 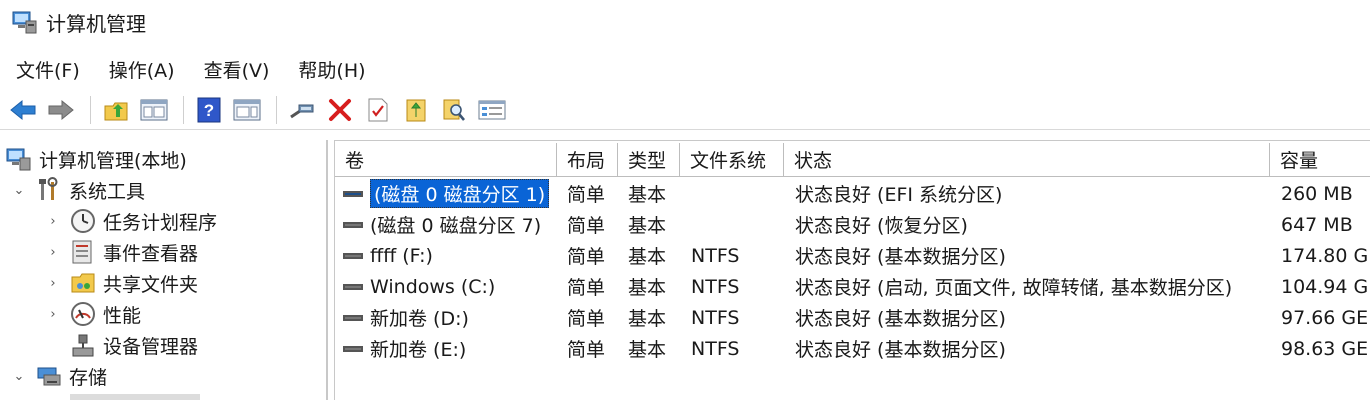 I want to click on capacity-cell: 174.80 G, so click(x=1325, y=255).